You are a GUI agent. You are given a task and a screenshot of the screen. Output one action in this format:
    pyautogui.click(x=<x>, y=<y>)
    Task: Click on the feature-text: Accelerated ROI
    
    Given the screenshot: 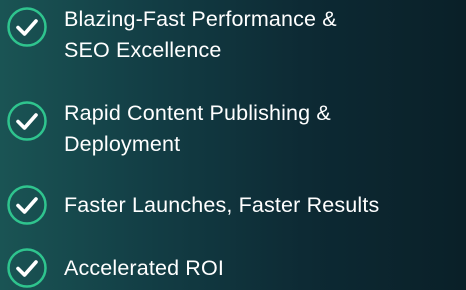 What is the action you would take?
    pyautogui.click(x=265, y=268)
    